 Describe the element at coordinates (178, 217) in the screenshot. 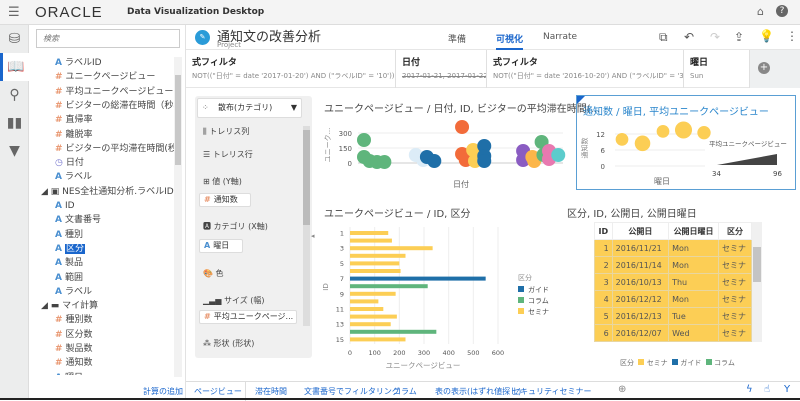

I see `tree-scrollbar` at that location.